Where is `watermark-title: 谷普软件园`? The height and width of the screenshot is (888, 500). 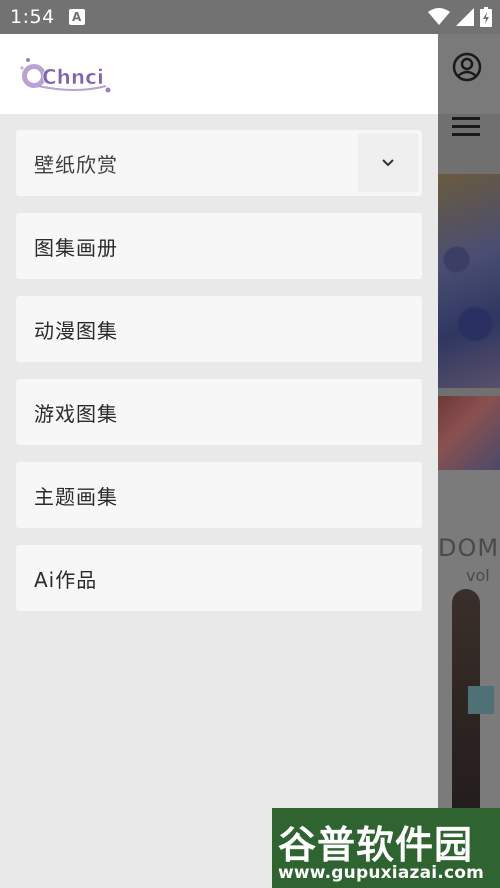 watermark-title: 谷普软件园 is located at coordinates (376, 845).